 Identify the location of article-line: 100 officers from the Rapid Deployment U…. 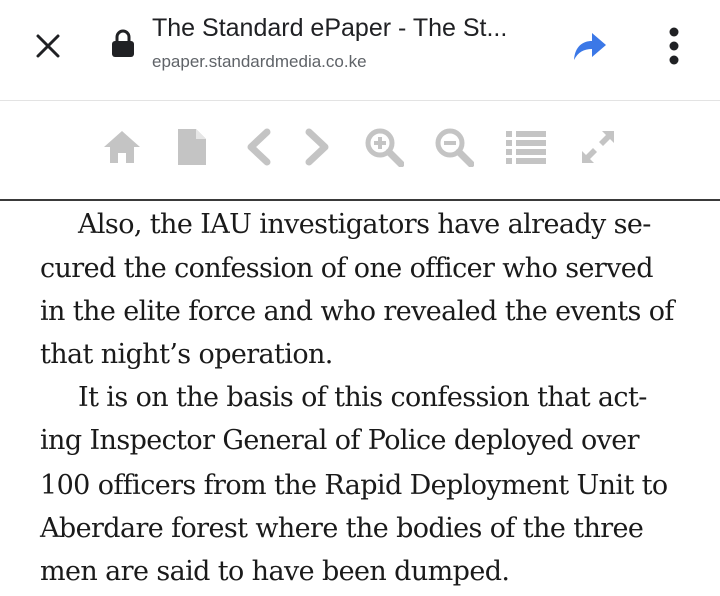
(354, 485).